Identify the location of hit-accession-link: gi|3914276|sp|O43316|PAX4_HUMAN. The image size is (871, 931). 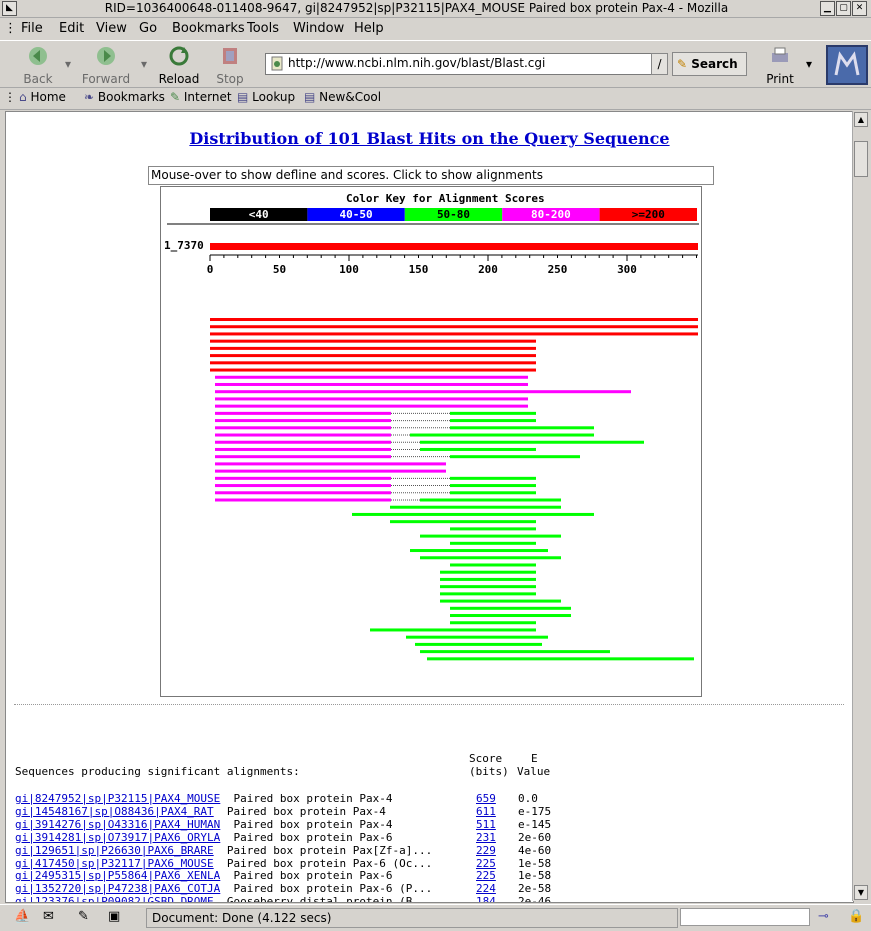
(117, 824).